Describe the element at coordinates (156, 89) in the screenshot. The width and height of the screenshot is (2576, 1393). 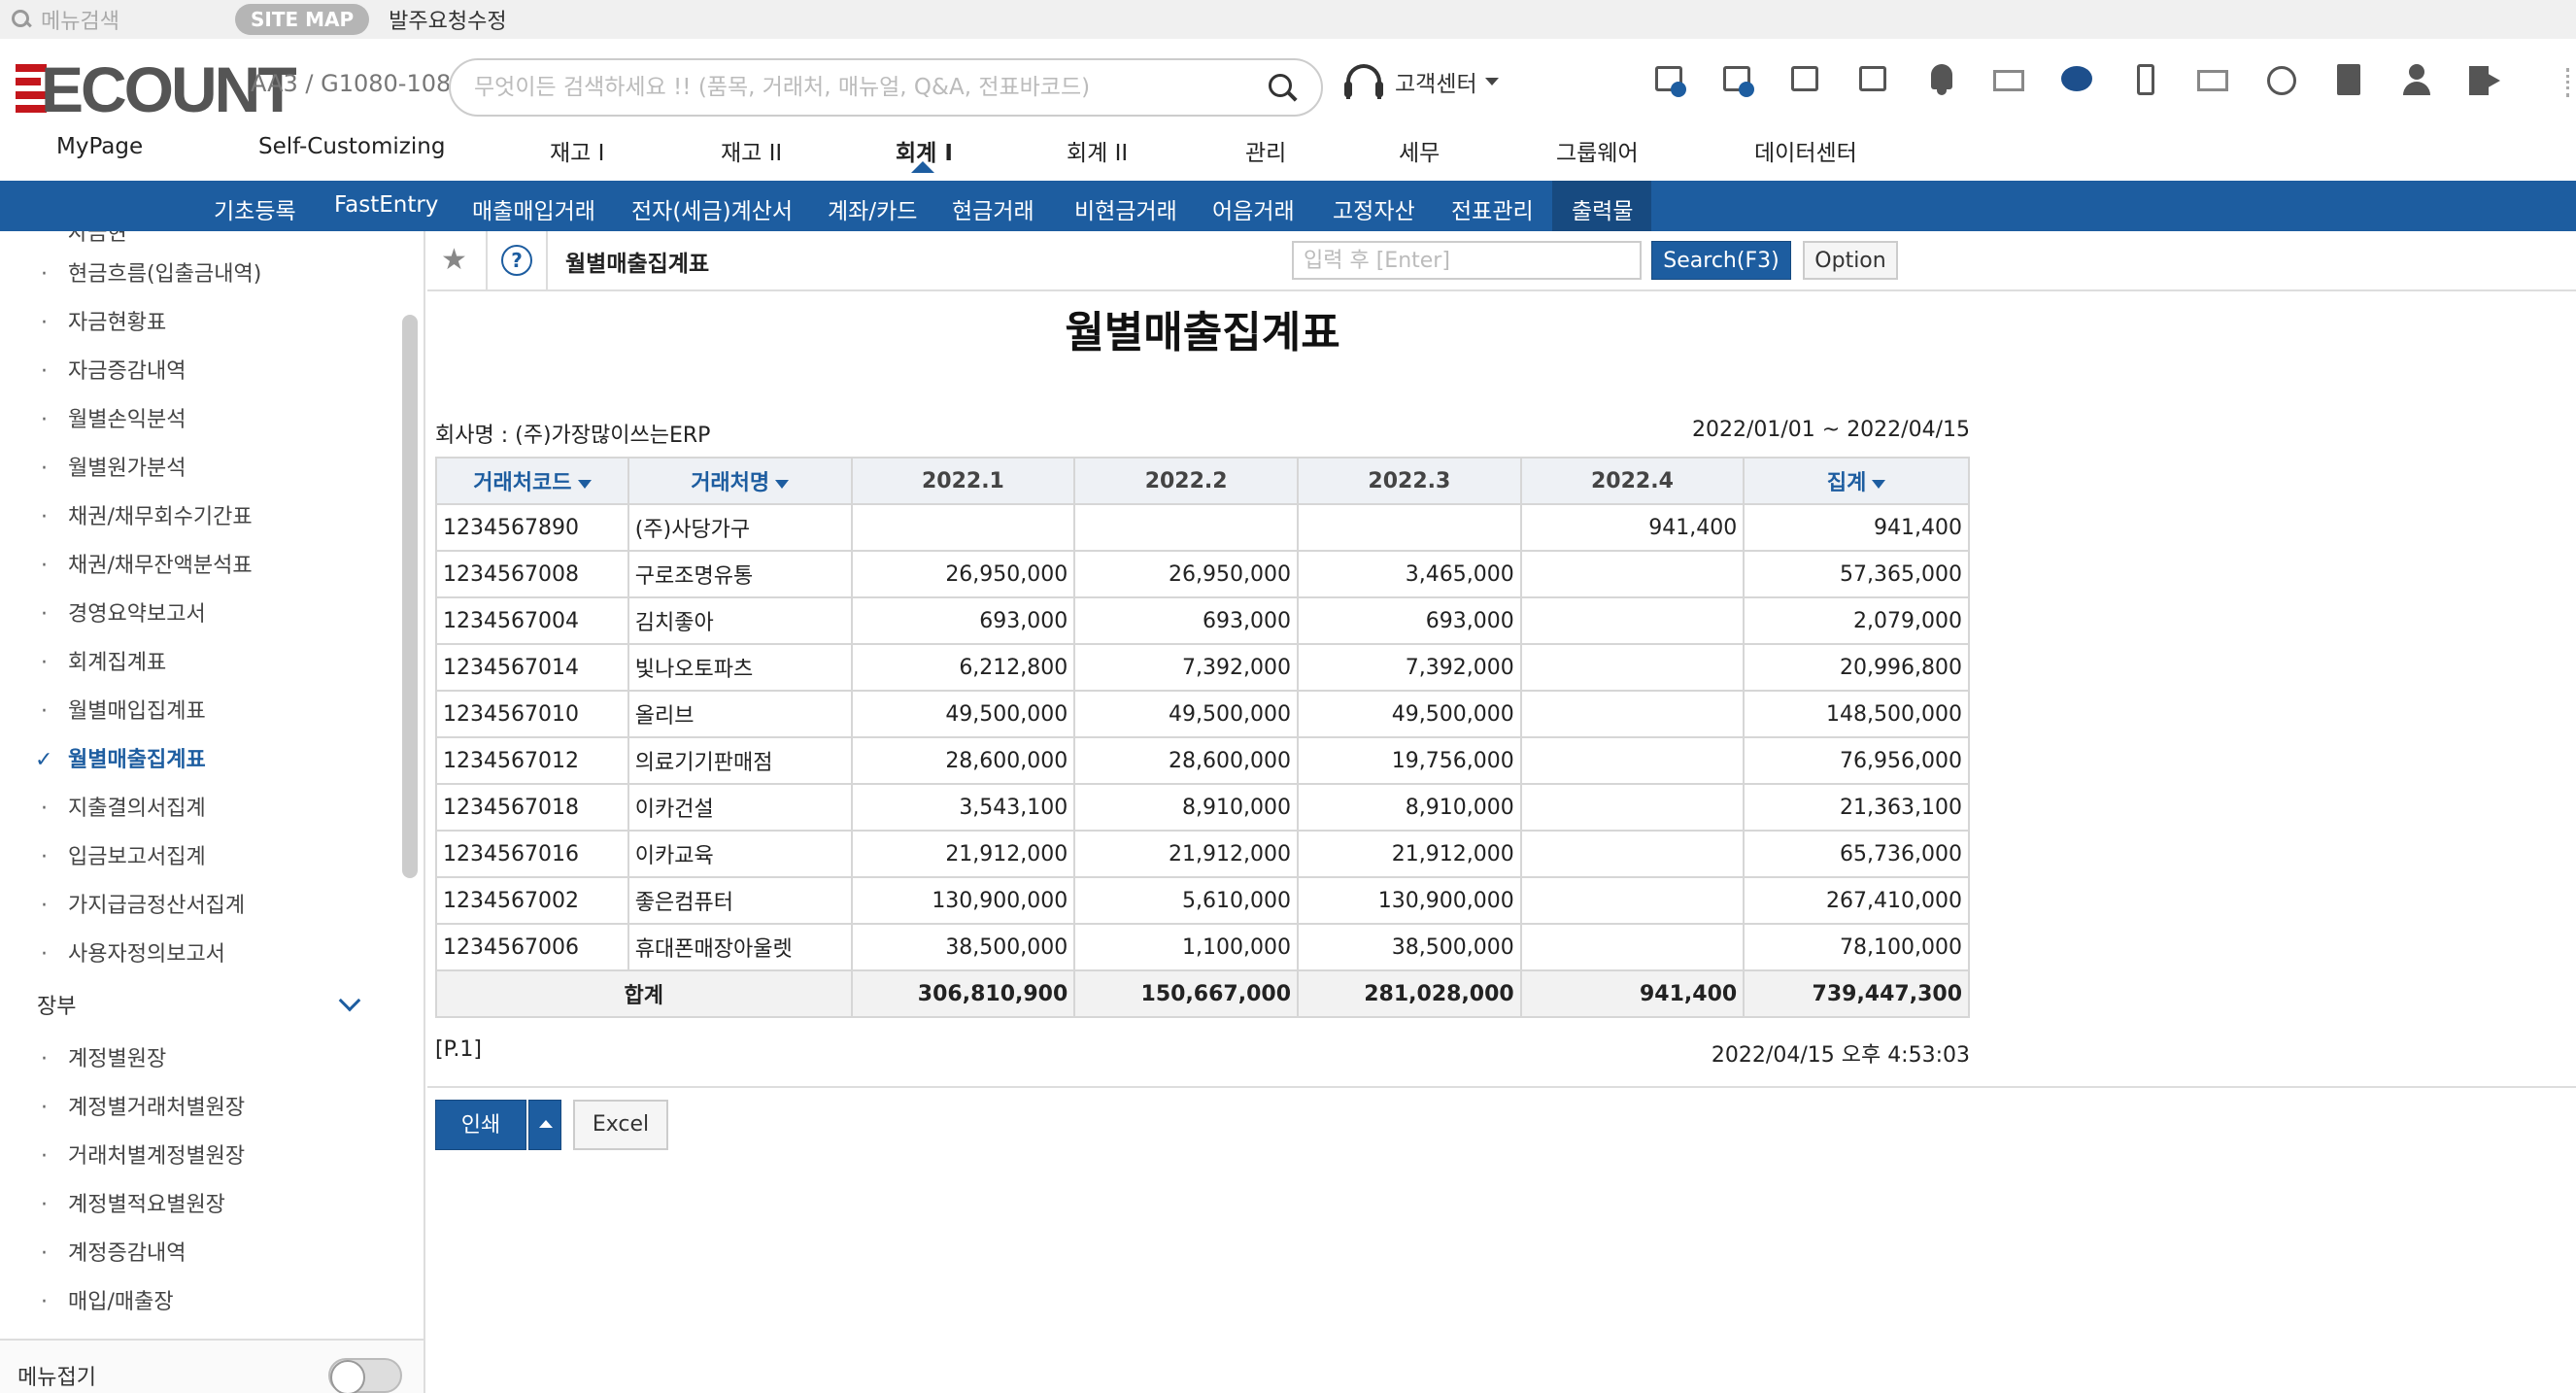
I see `ecount-logo: ECOUNT` at that location.